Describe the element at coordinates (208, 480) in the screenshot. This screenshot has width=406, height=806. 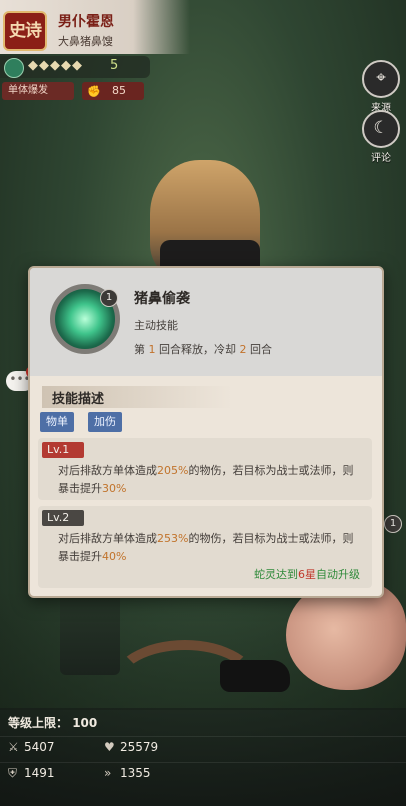
I see `level-1-text: 对后排敌方单体造成205%的物伤，若目标为战士或法师，则暴击提升30%` at that location.